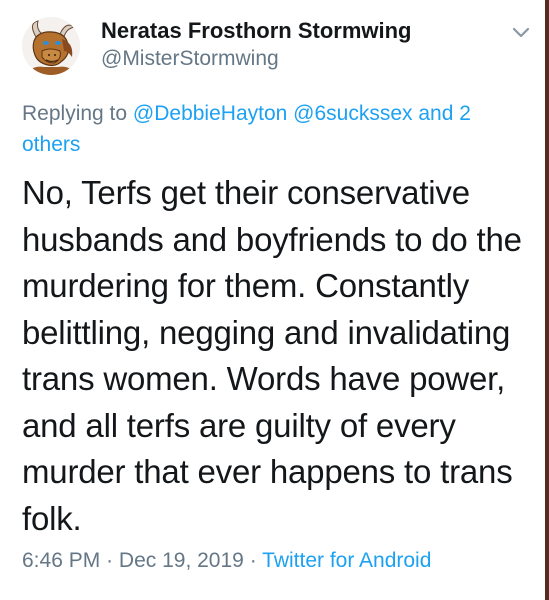  Describe the element at coordinates (267, 471) in the screenshot. I see `tweet-line: murder that ever happens to trans` at that location.